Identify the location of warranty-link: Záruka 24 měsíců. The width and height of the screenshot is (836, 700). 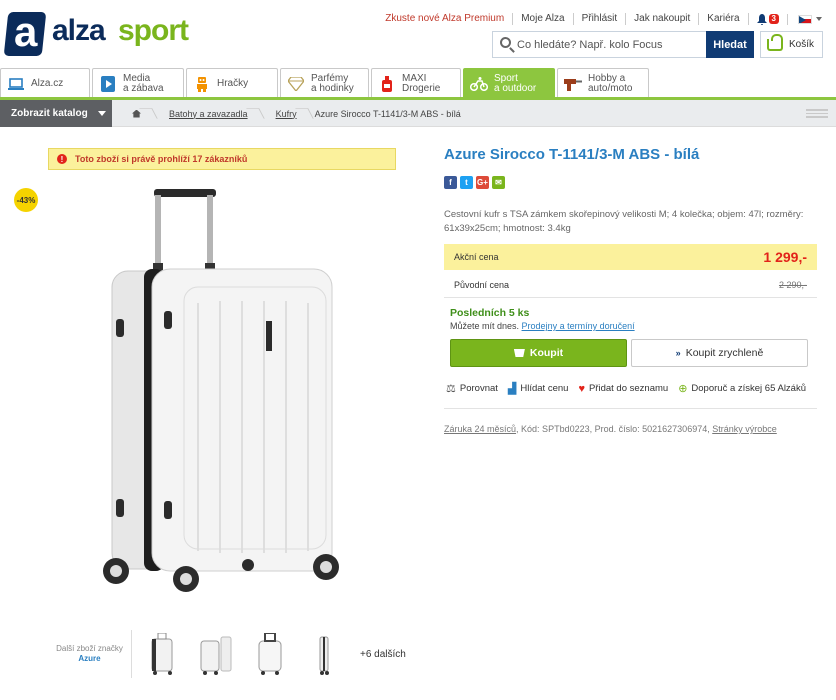
(480, 429).